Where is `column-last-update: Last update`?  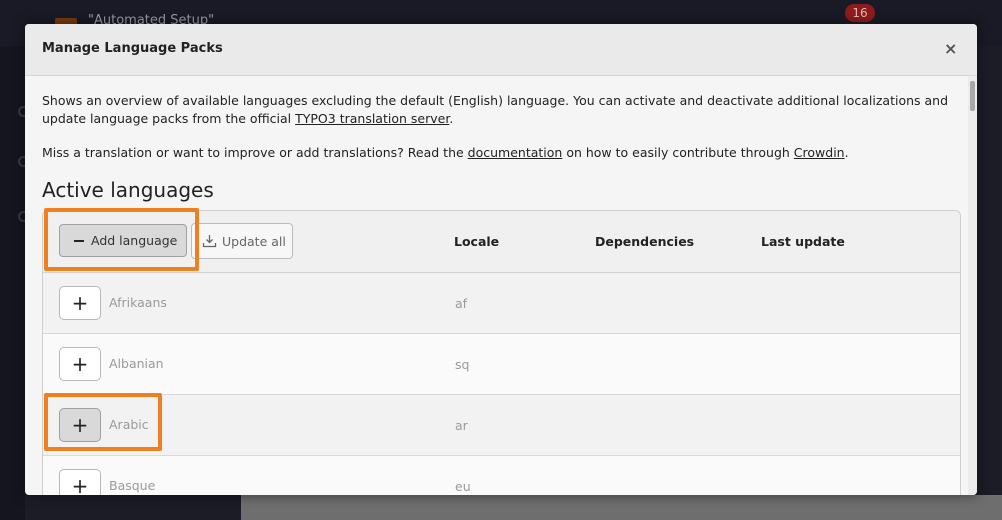
column-last-update: Last update is located at coordinates (803, 241).